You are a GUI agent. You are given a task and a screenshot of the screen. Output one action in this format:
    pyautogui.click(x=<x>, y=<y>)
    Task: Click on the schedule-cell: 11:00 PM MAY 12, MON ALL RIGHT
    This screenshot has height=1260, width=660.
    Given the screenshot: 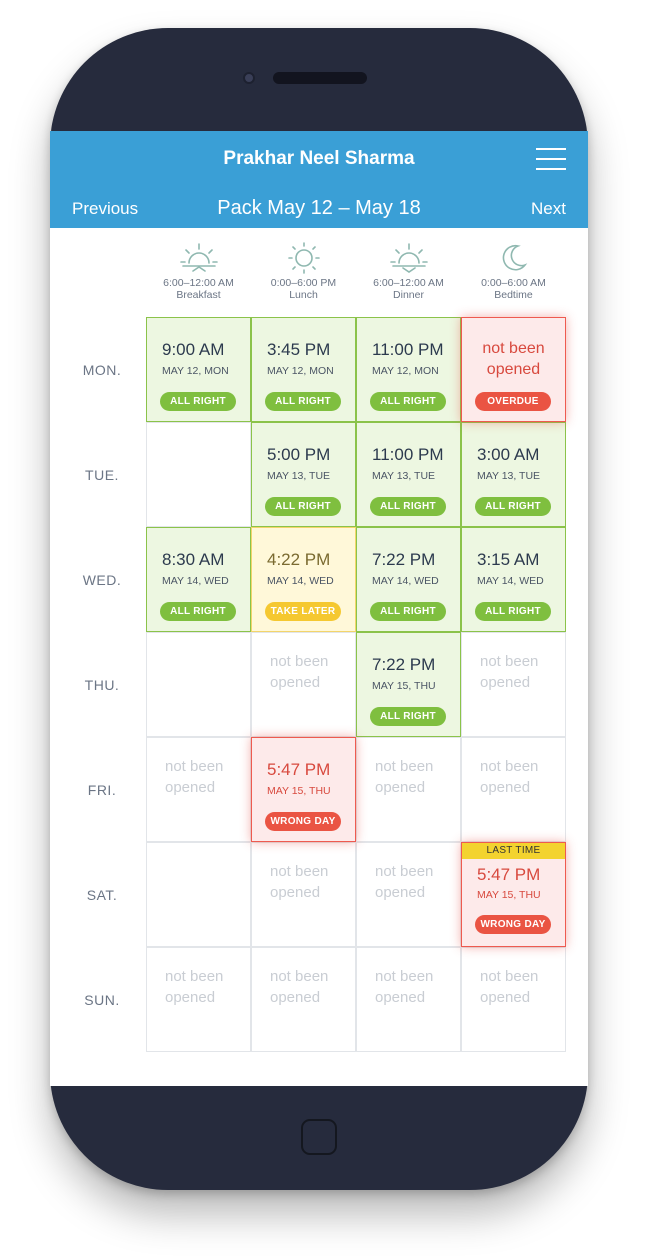 What is the action you would take?
    pyautogui.click(x=408, y=369)
    